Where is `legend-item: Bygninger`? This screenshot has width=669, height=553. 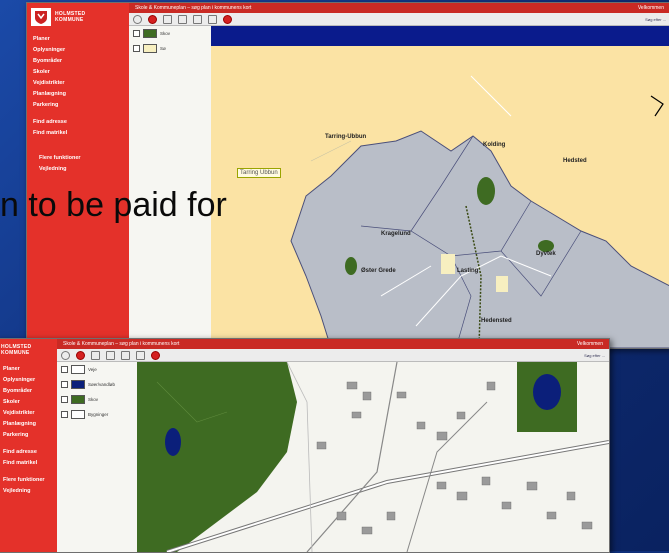
legend-item: Bygninger is located at coordinates (97, 414).